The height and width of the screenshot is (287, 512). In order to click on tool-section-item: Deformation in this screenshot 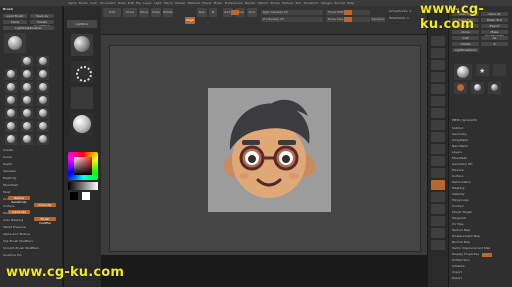, I will do `click(461, 182)`.